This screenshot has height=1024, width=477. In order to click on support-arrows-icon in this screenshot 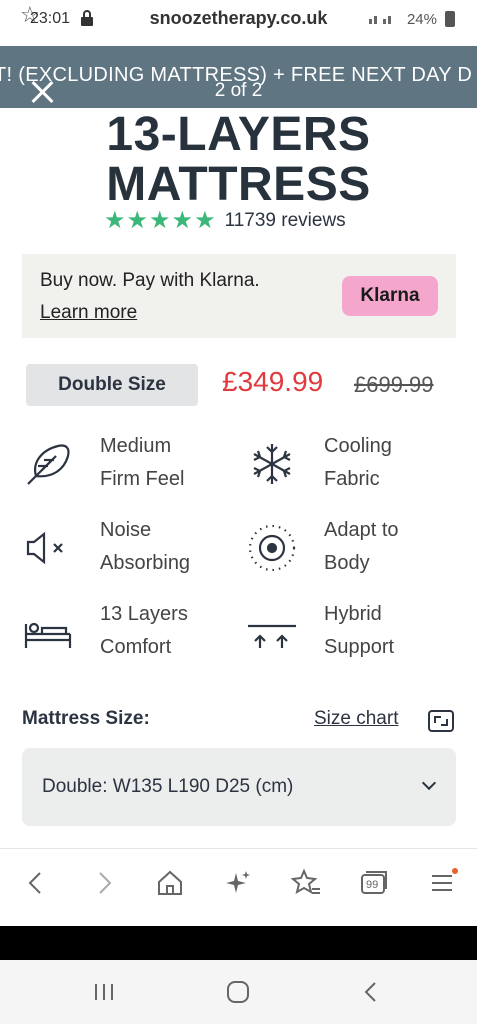, I will do `click(272, 632)`.